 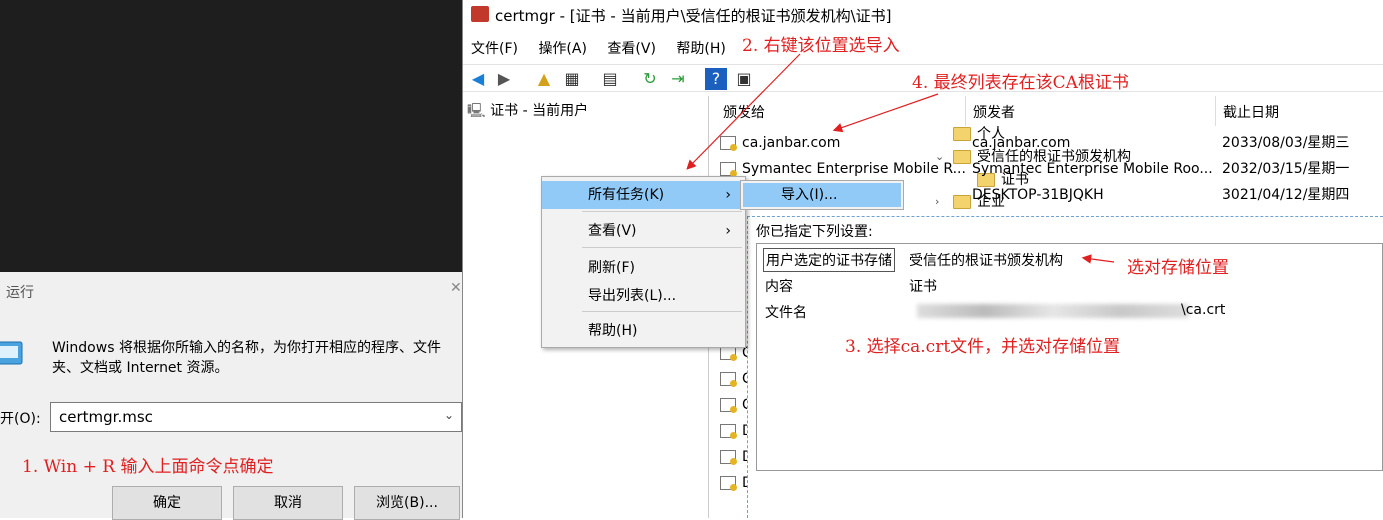 I want to click on forward-arrow-icon: ▶, so click(x=504, y=79).